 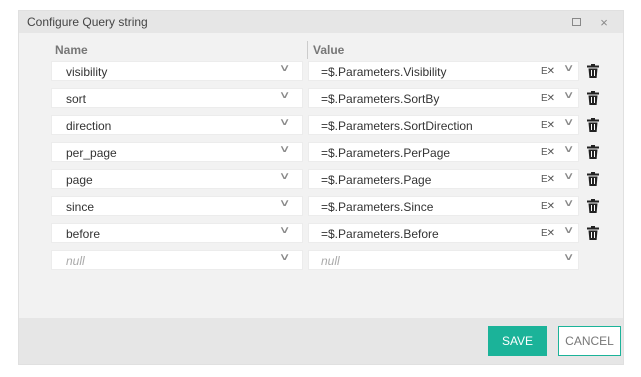 What do you see at coordinates (87, 22) in the screenshot?
I see `dialog-title: Configure Query string` at bounding box center [87, 22].